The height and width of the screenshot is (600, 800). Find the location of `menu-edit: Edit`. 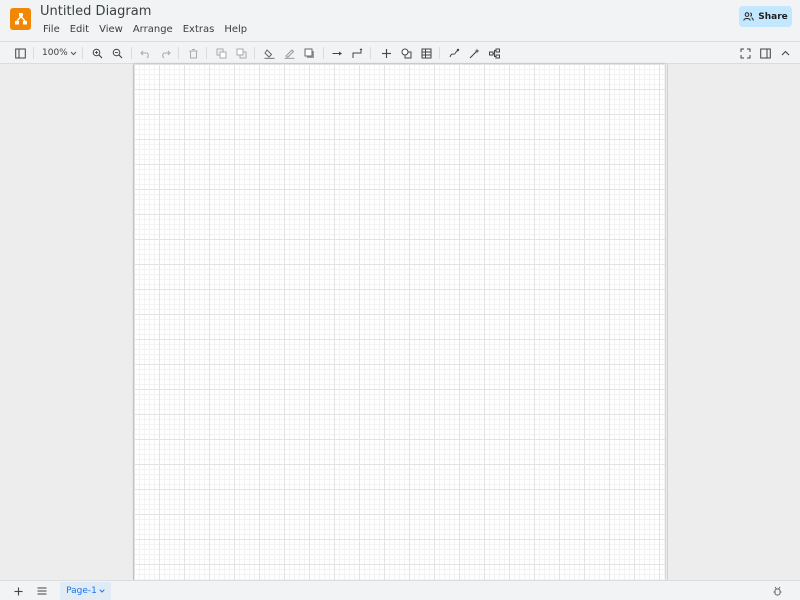

menu-edit: Edit is located at coordinates (79, 30).